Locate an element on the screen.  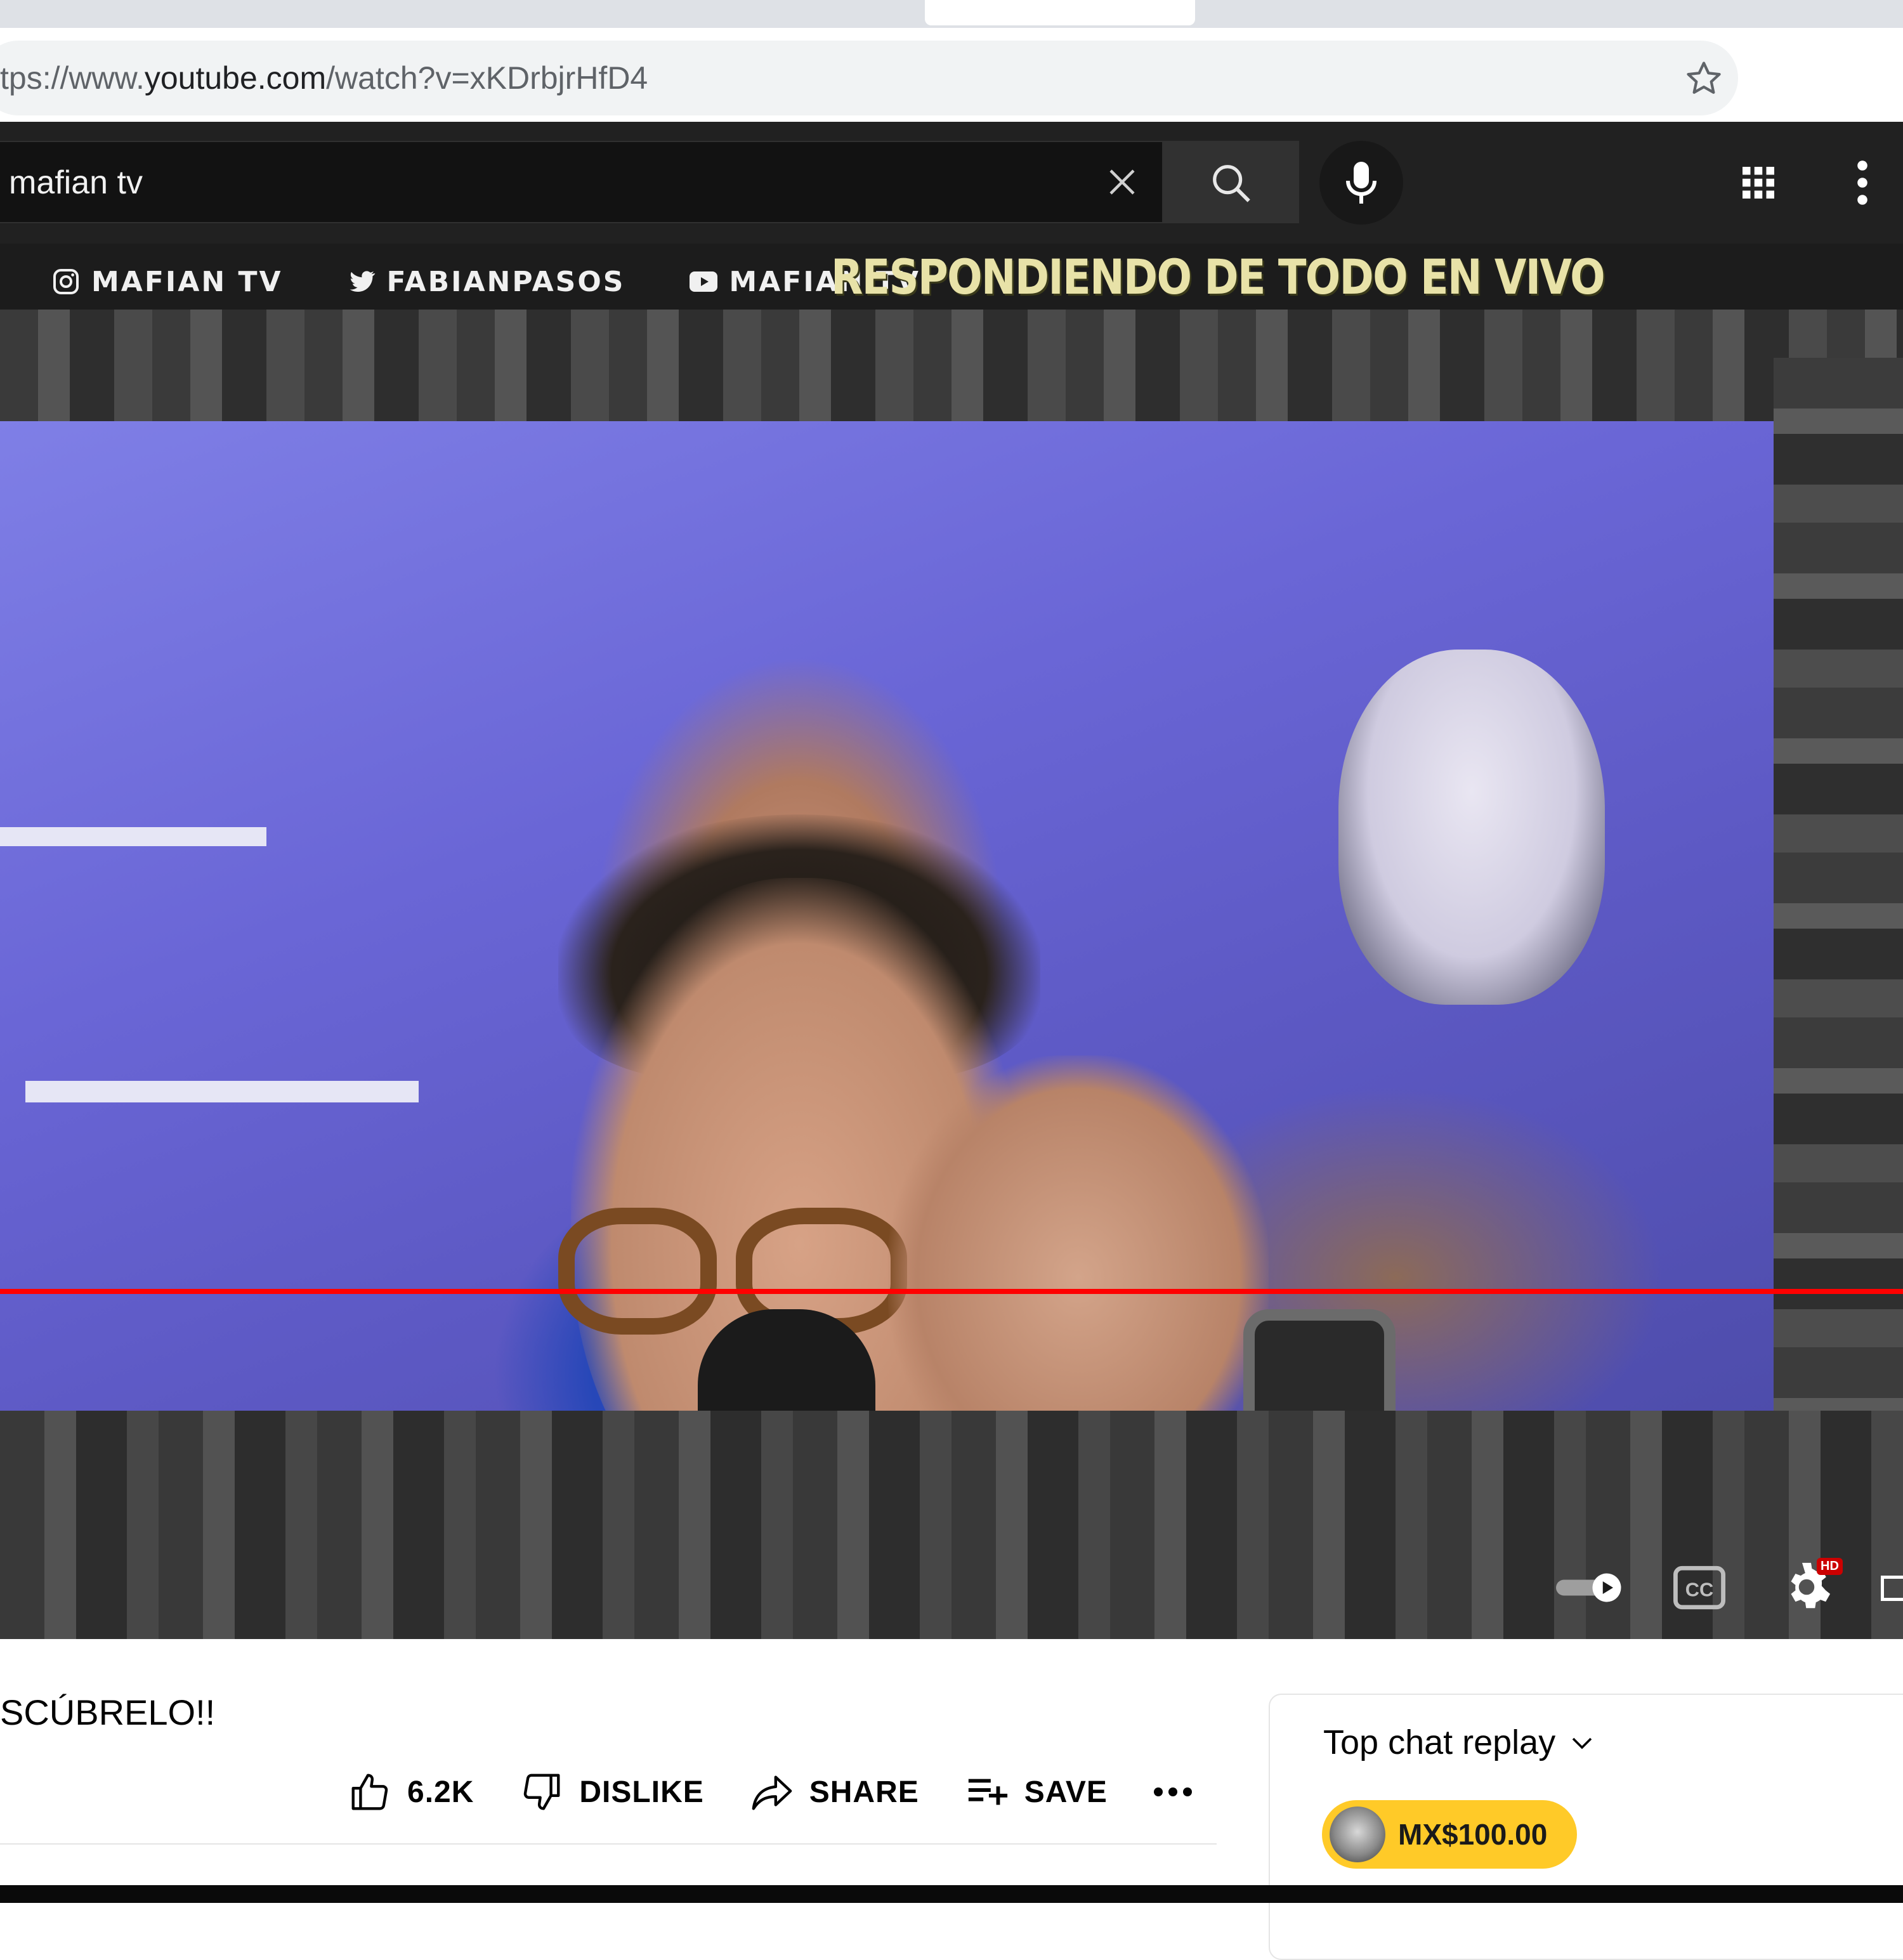
video-title: SCÚBRELO!! is located at coordinates (107, 1712).